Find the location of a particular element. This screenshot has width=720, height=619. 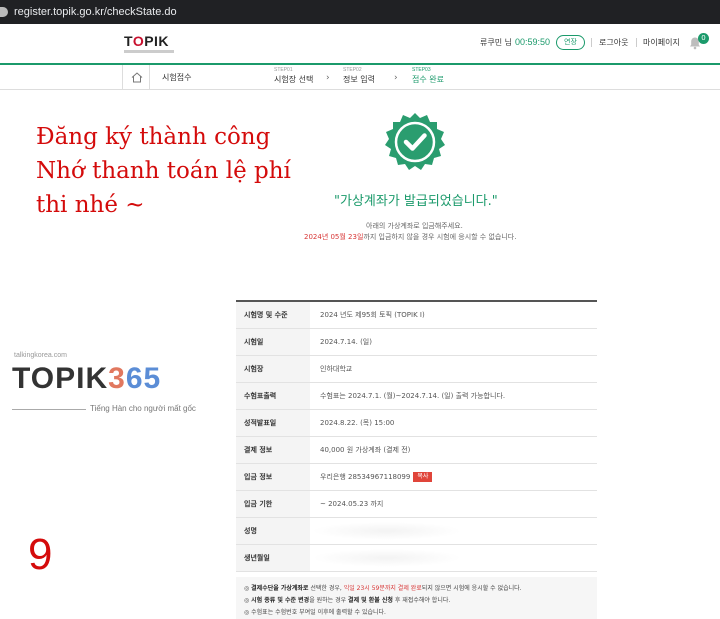

menu-label: 시험접수 is located at coordinates (177, 77).